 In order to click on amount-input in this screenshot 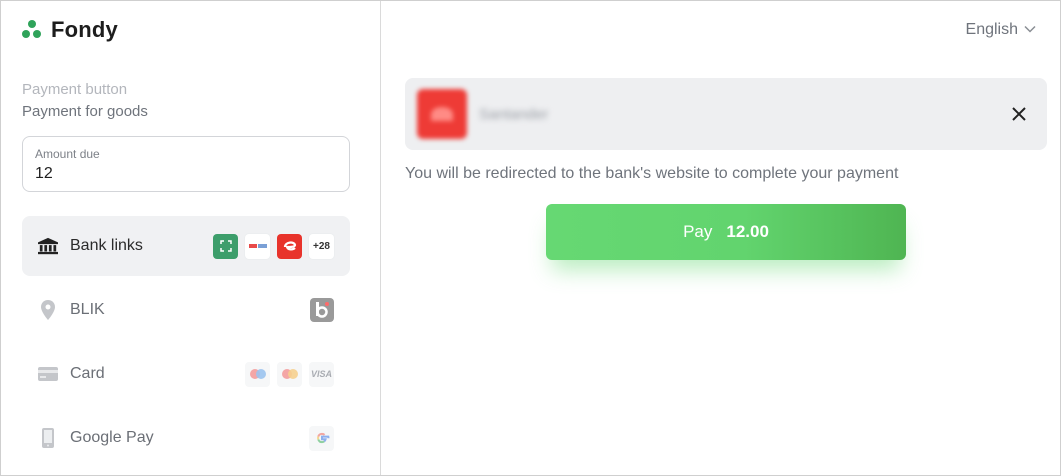, I will do `click(186, 174)`.